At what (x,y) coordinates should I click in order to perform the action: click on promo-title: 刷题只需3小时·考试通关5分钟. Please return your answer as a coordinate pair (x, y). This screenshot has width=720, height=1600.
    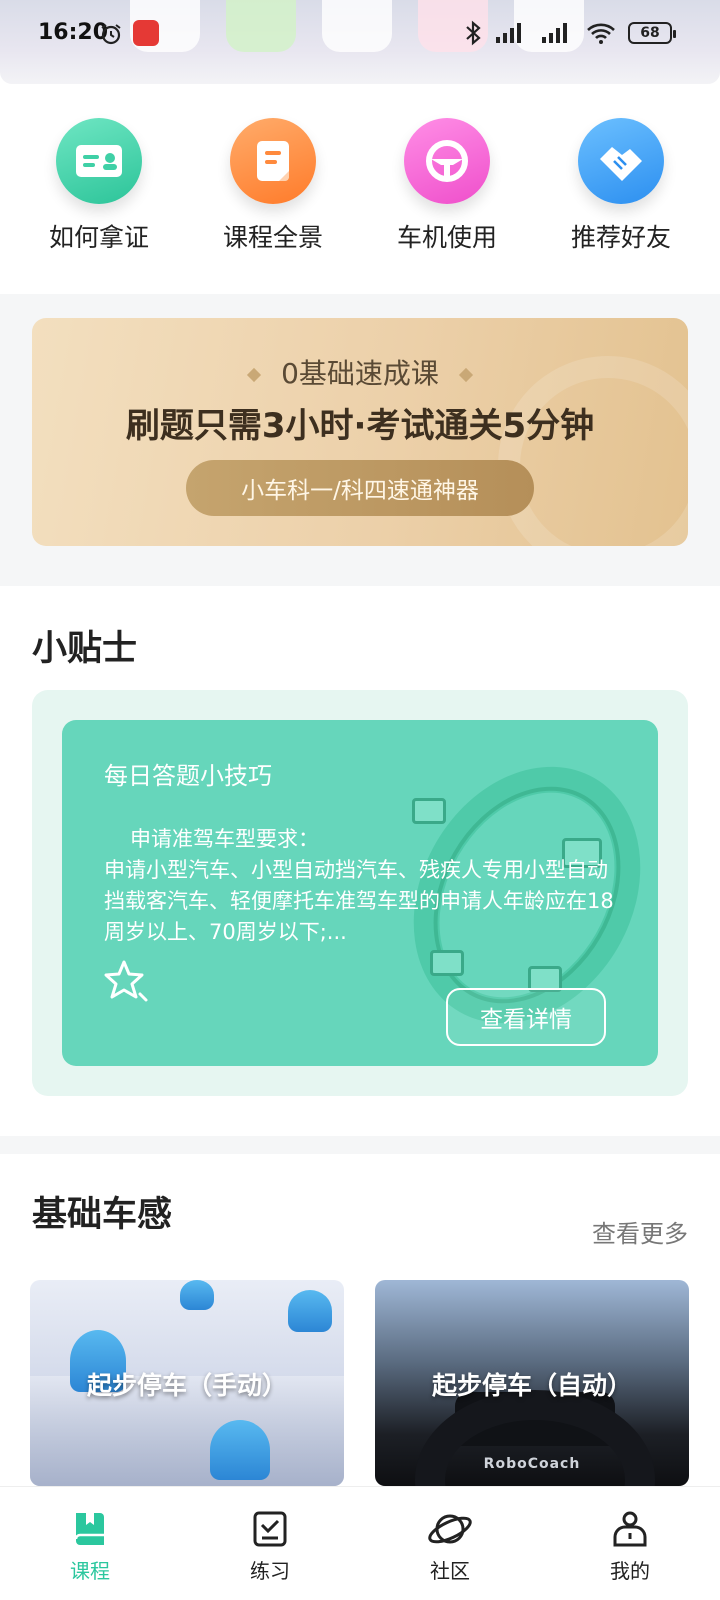
    Looking at the image, I should click on (360, 426).